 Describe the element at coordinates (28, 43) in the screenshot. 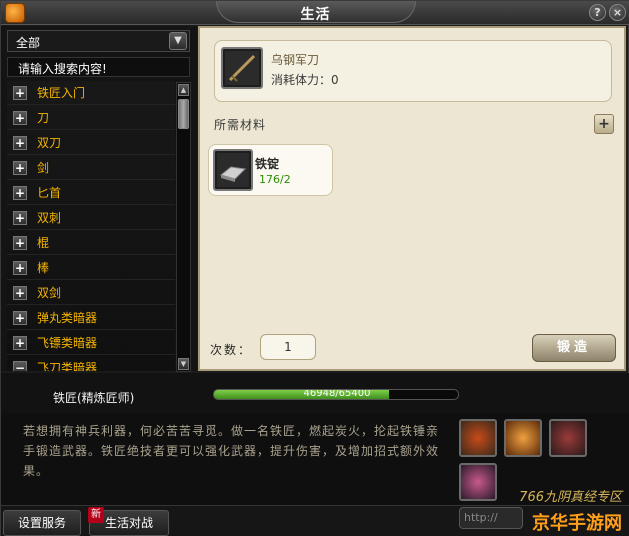

I see `filter-value: 全部` at that location.